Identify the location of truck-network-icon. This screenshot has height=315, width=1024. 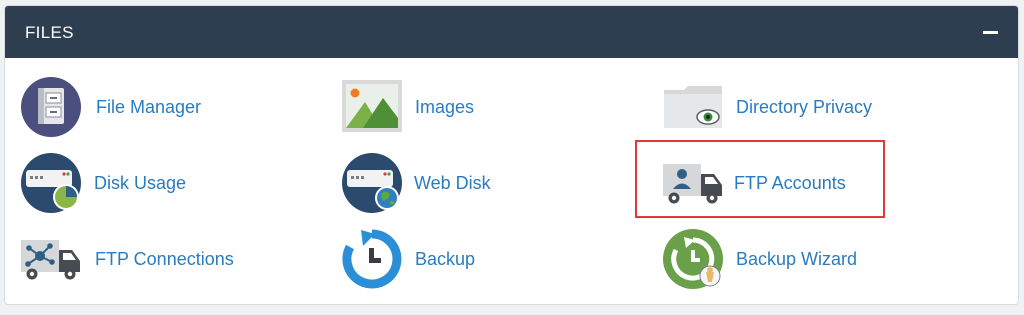
(50, 260).